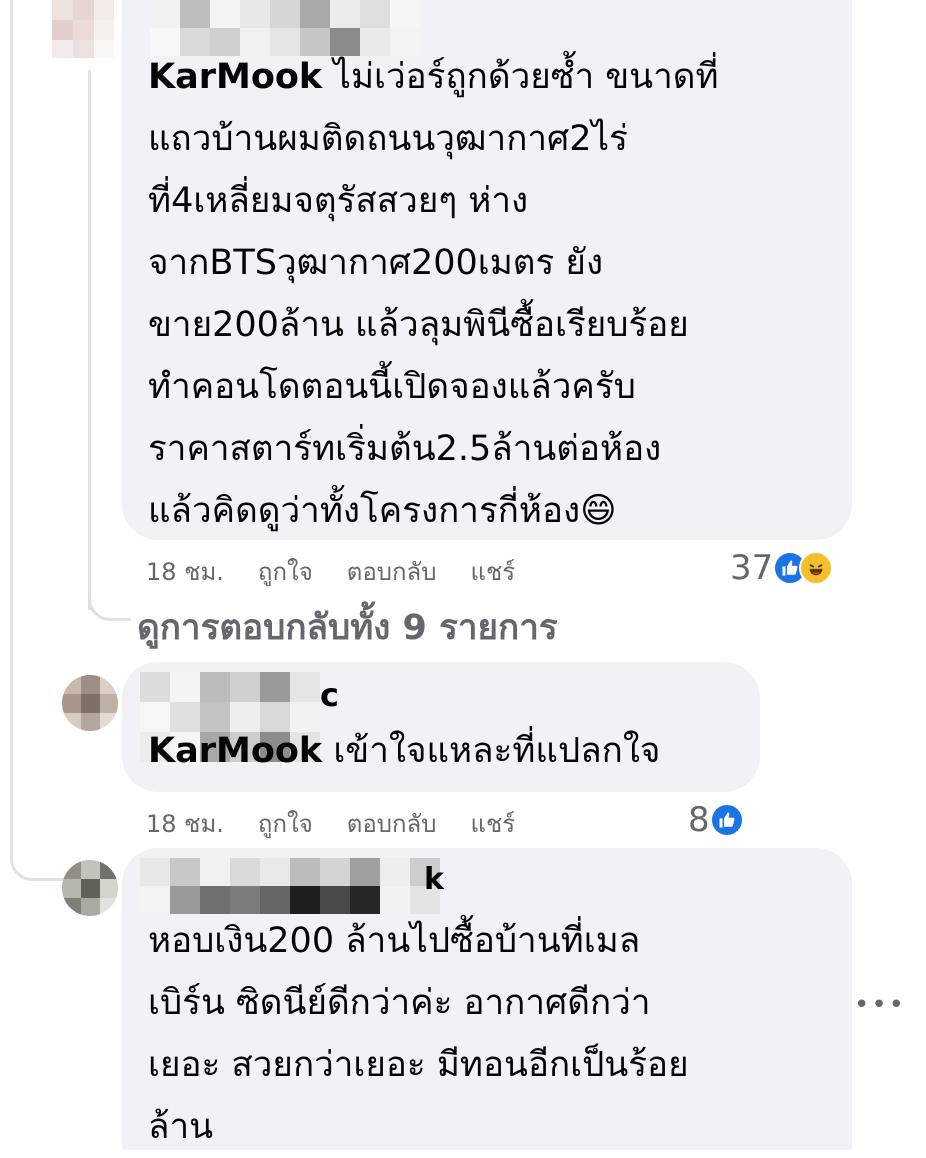 This screenshot has width=926, height=1158. I want to click on view-replies-link: ดูการตอบกลับทั้ง 9 รายการ, so click(347, 627).